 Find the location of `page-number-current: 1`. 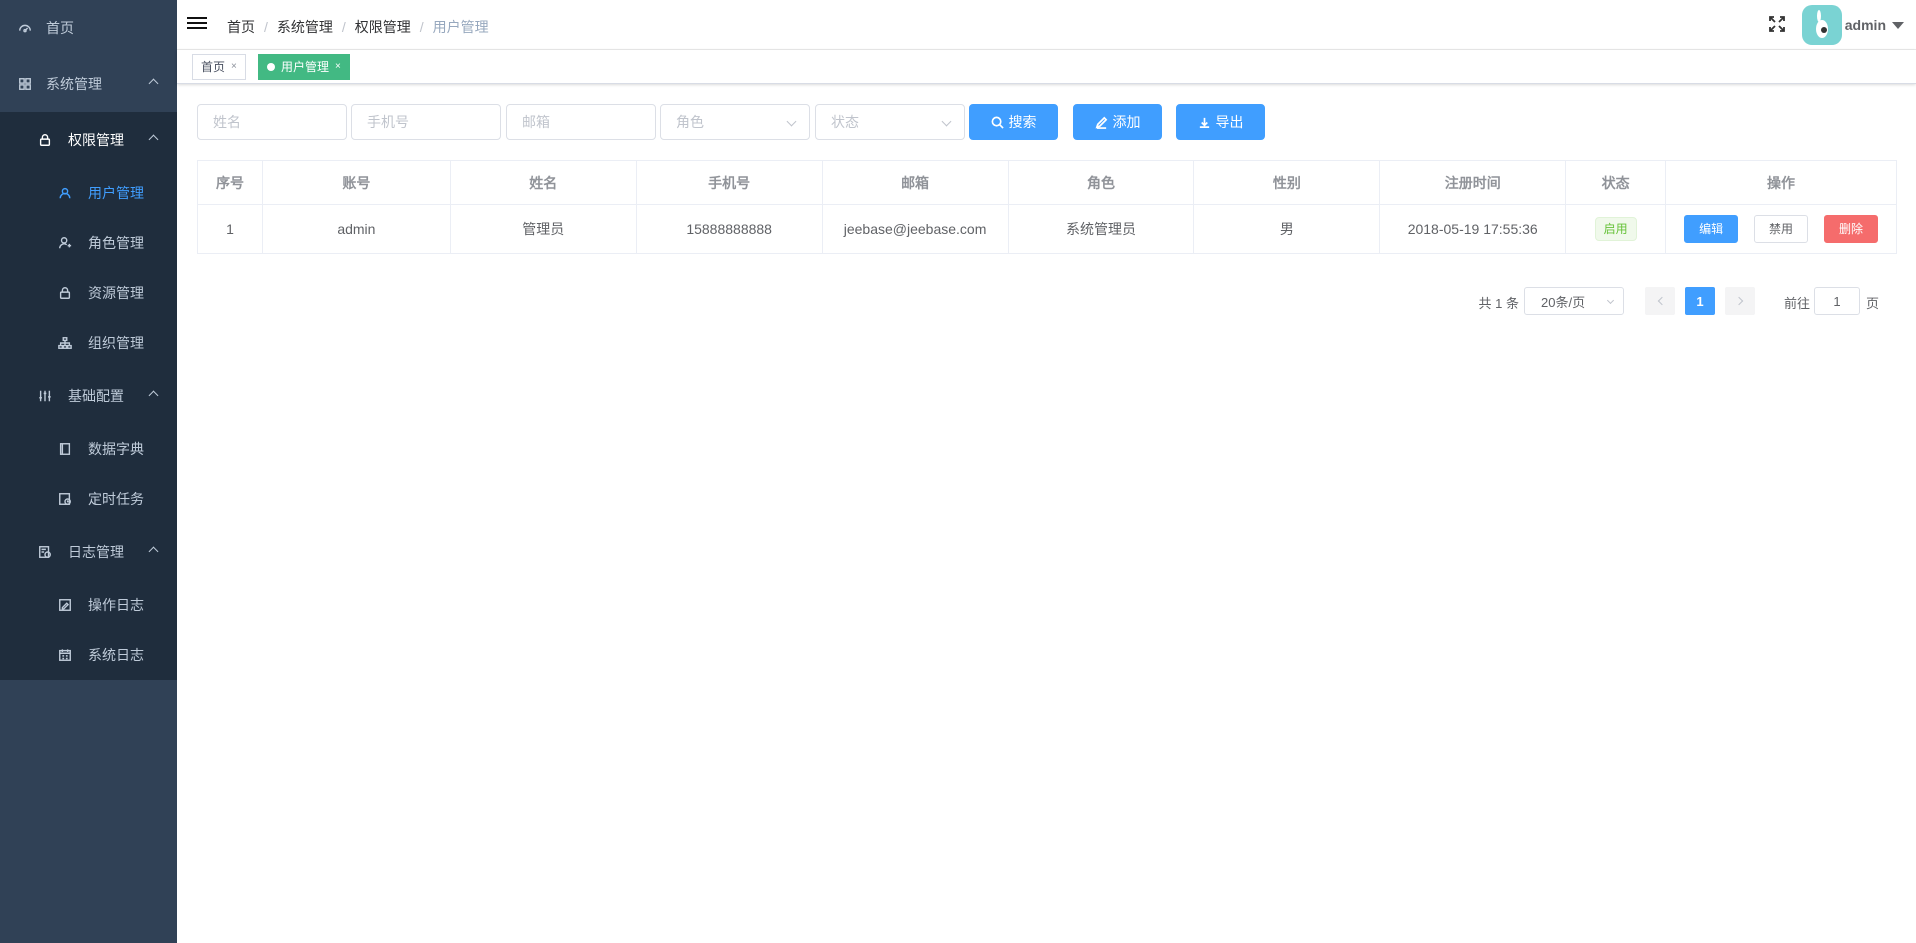

page-number-current: 1 is located at coordinates (1700, 301).